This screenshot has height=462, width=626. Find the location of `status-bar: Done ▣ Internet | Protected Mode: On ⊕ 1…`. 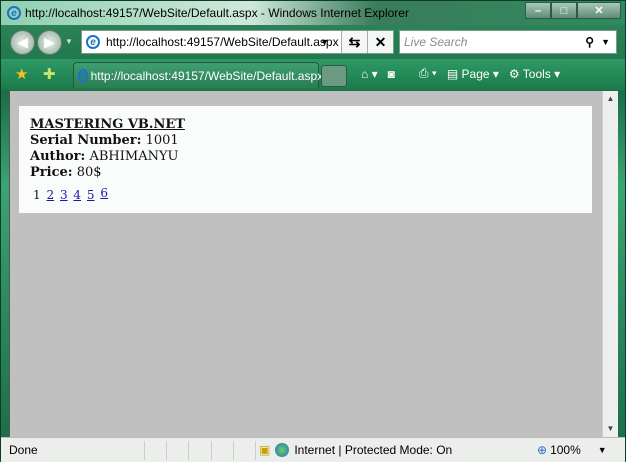

status-bar: Done ▣ Internet | Protected Mode: On ⊕ 1… is located at coordinates (313, 449).